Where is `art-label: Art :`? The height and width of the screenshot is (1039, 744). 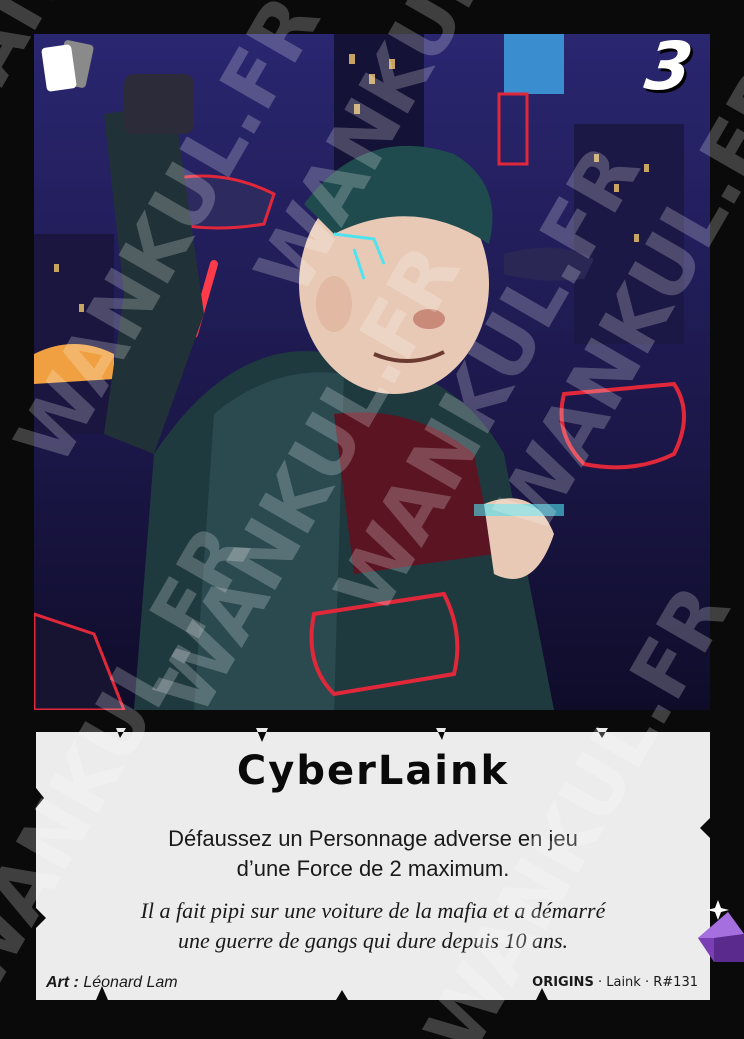 art-label: Art : is located at coordinates (62, 982).